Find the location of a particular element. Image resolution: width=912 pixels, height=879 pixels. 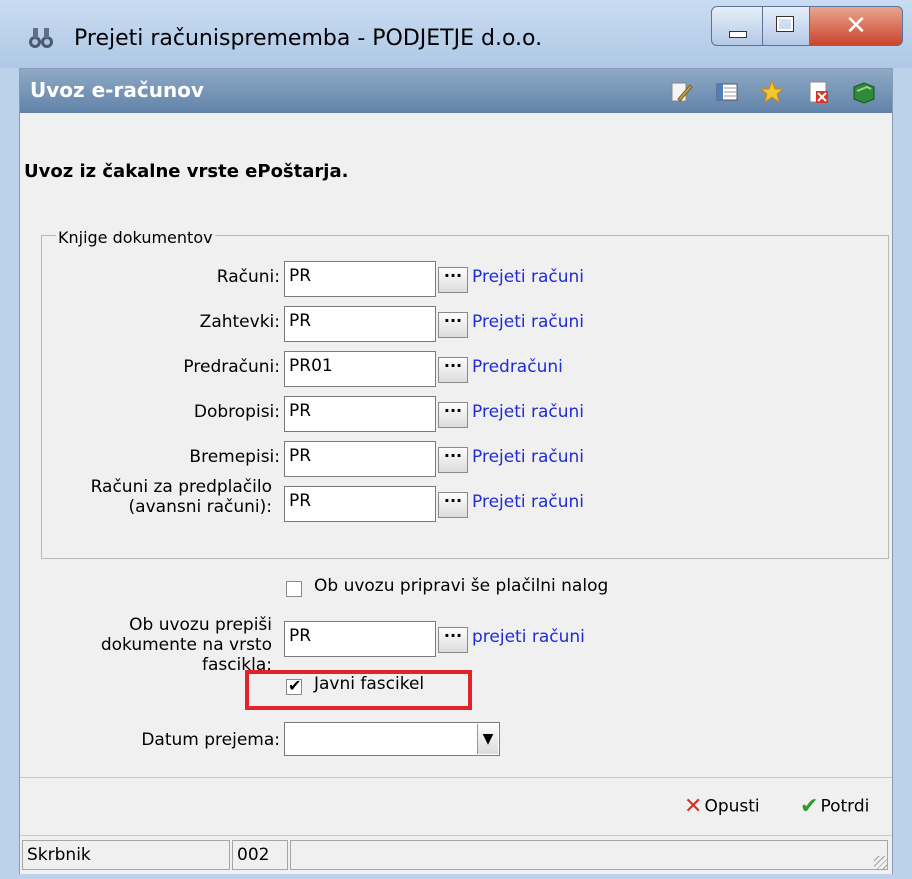

credit-notes-book-field: PR is located at coordinates (360, 414).